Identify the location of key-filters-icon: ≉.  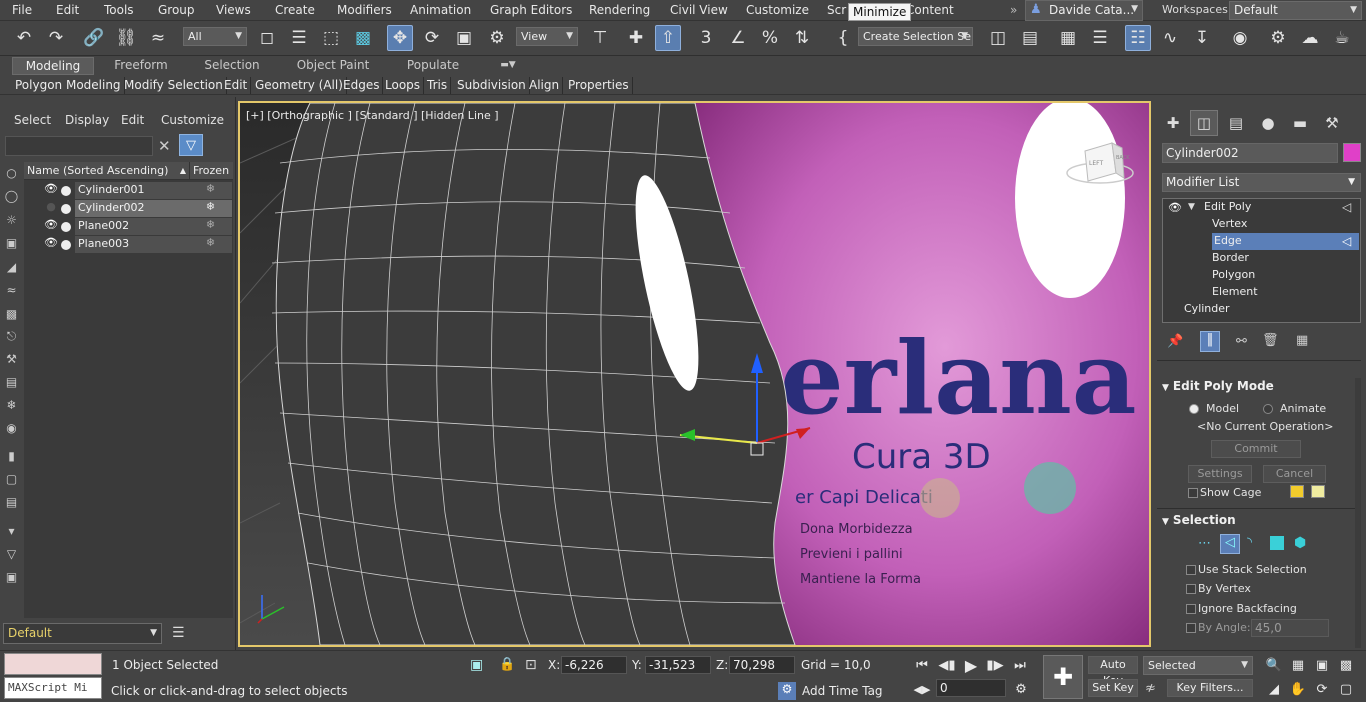
(1150, 688).